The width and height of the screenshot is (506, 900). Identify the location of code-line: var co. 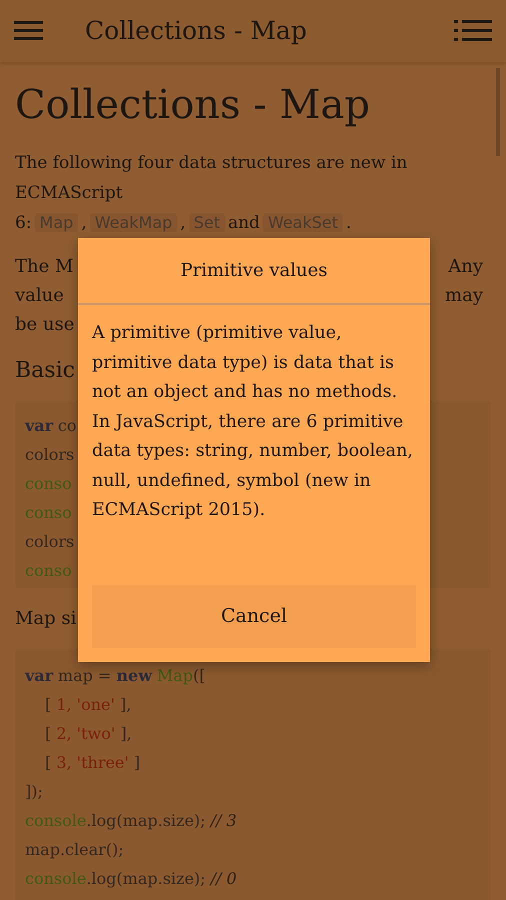
(50, 426).